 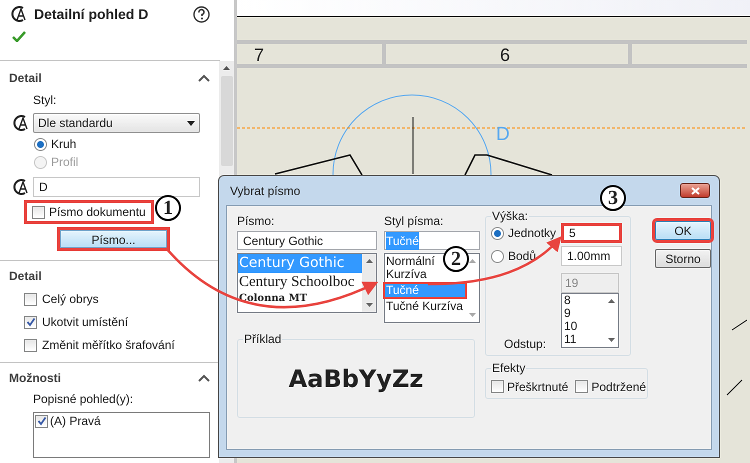 What do you see at coordinates (191, 123) in the screenshot?
I see `dropdown-arrow-icon` at bounding box center [191, 123].